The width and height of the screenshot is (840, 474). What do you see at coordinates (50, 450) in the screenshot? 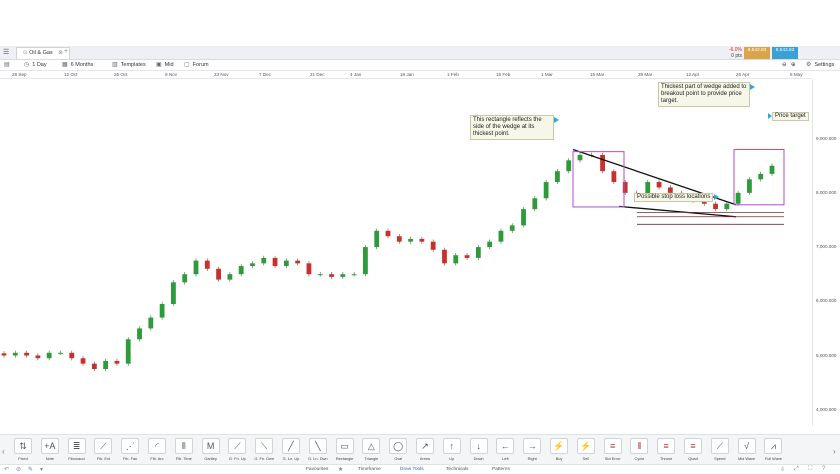
I see `tool-note: +A Note` at bounding box center [50, 450].